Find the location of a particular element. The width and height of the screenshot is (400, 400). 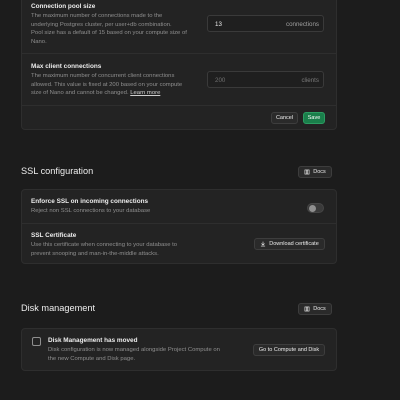

max-clients-unit: clients is located at coordinates (310, 80).